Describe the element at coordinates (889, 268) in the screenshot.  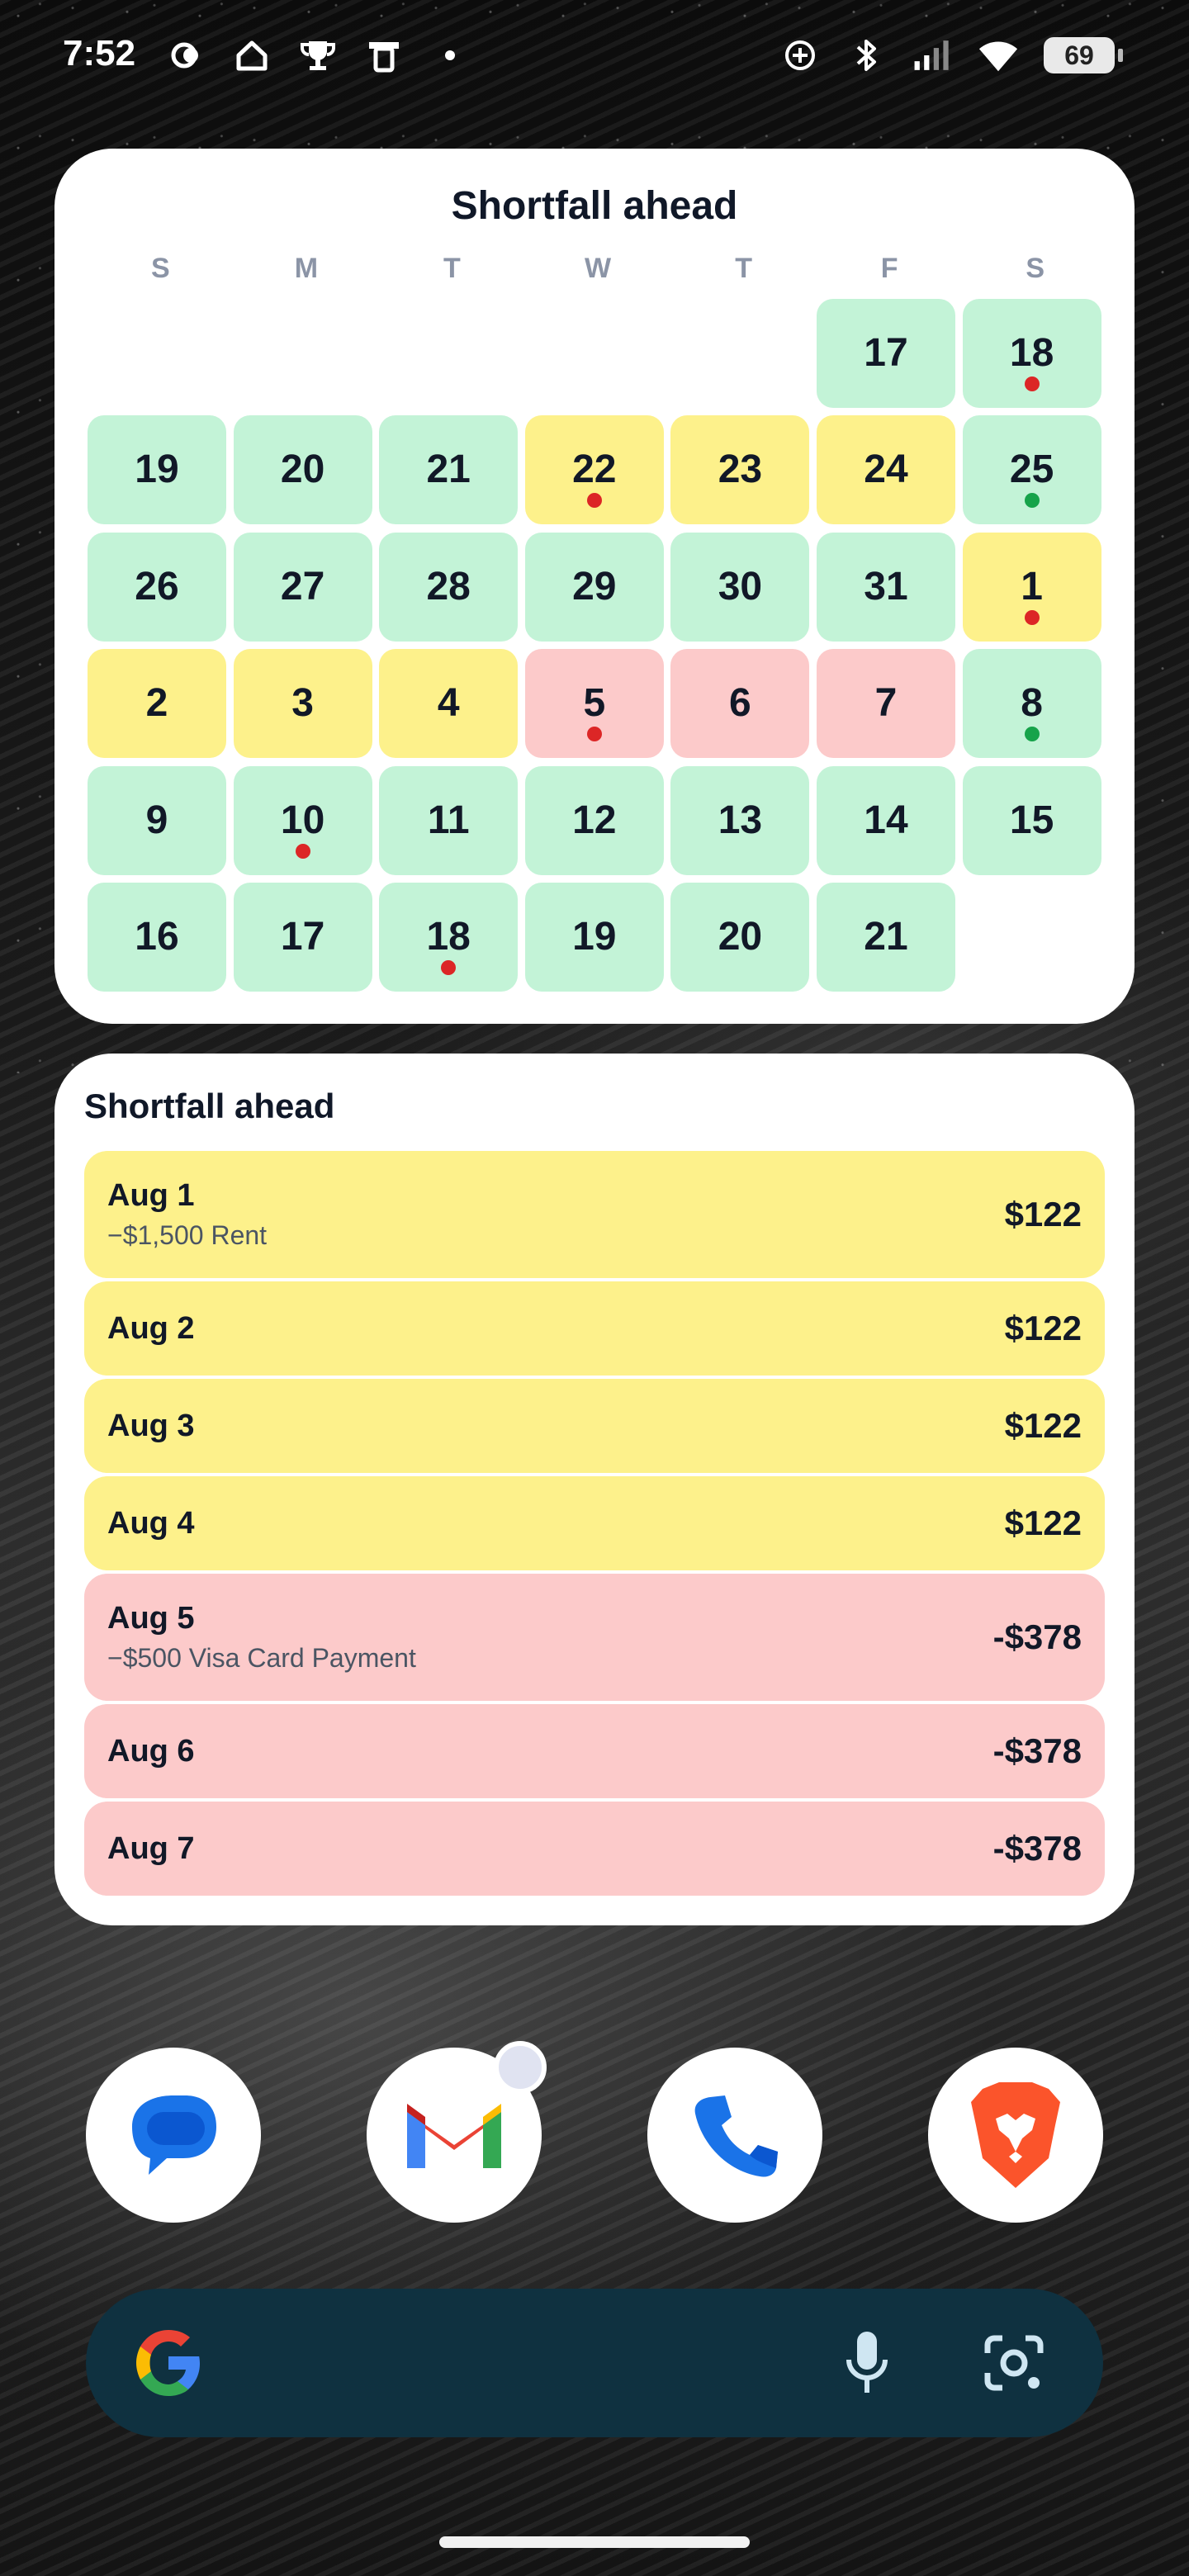
I see `weekday-label: F` at that location.